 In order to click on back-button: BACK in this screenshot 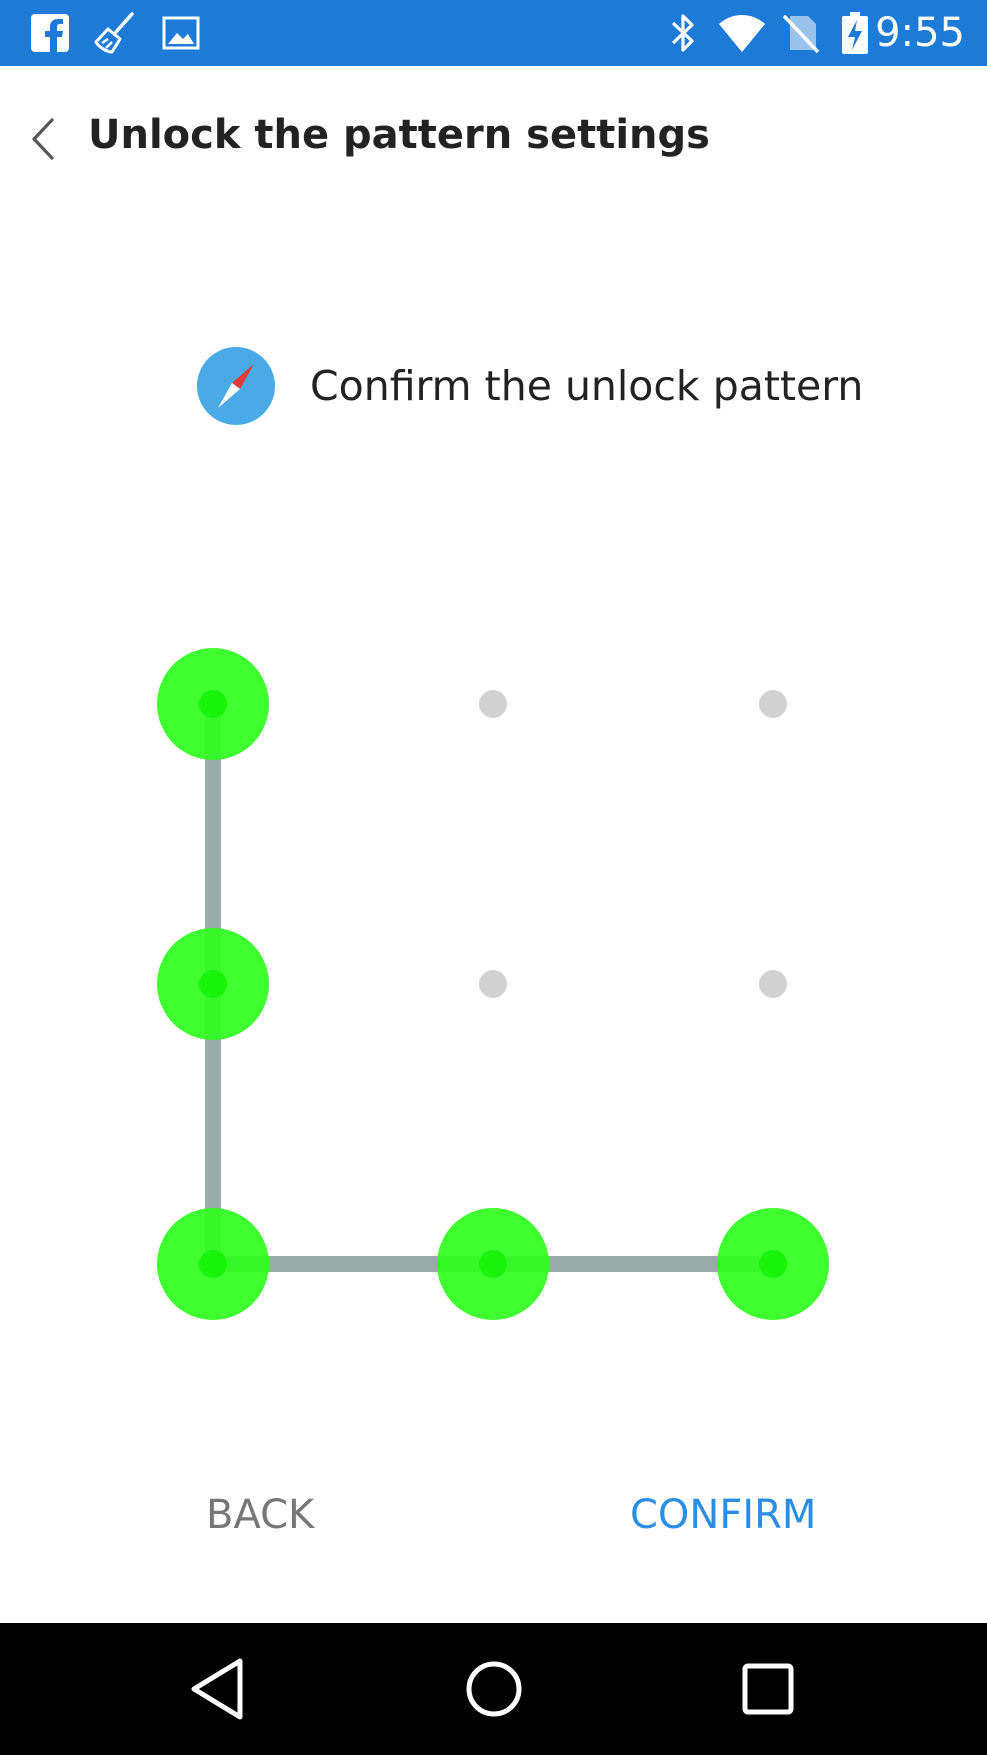, I will do `click(260, 1515)`.